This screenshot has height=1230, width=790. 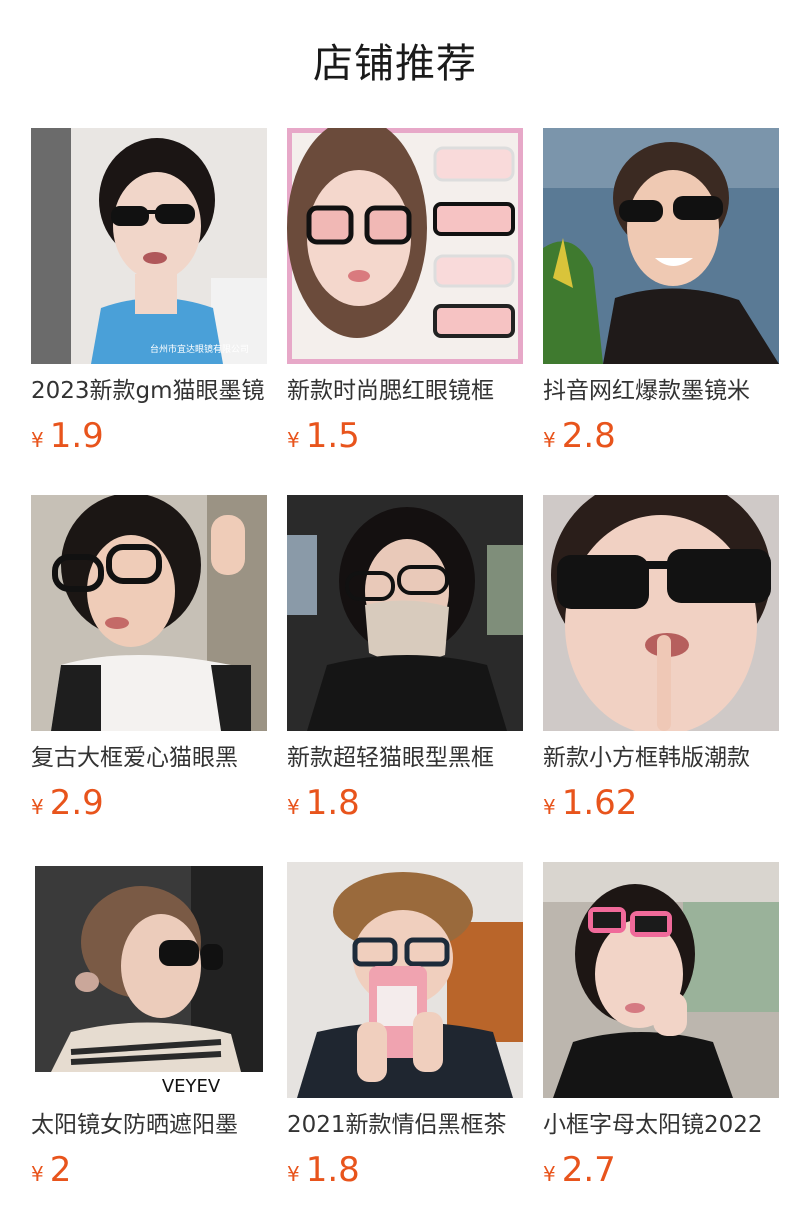 What do you see at coordinates (588, 436) in the screenshot?
I see `price-value: 2.8` at bounding box center [588, 436].